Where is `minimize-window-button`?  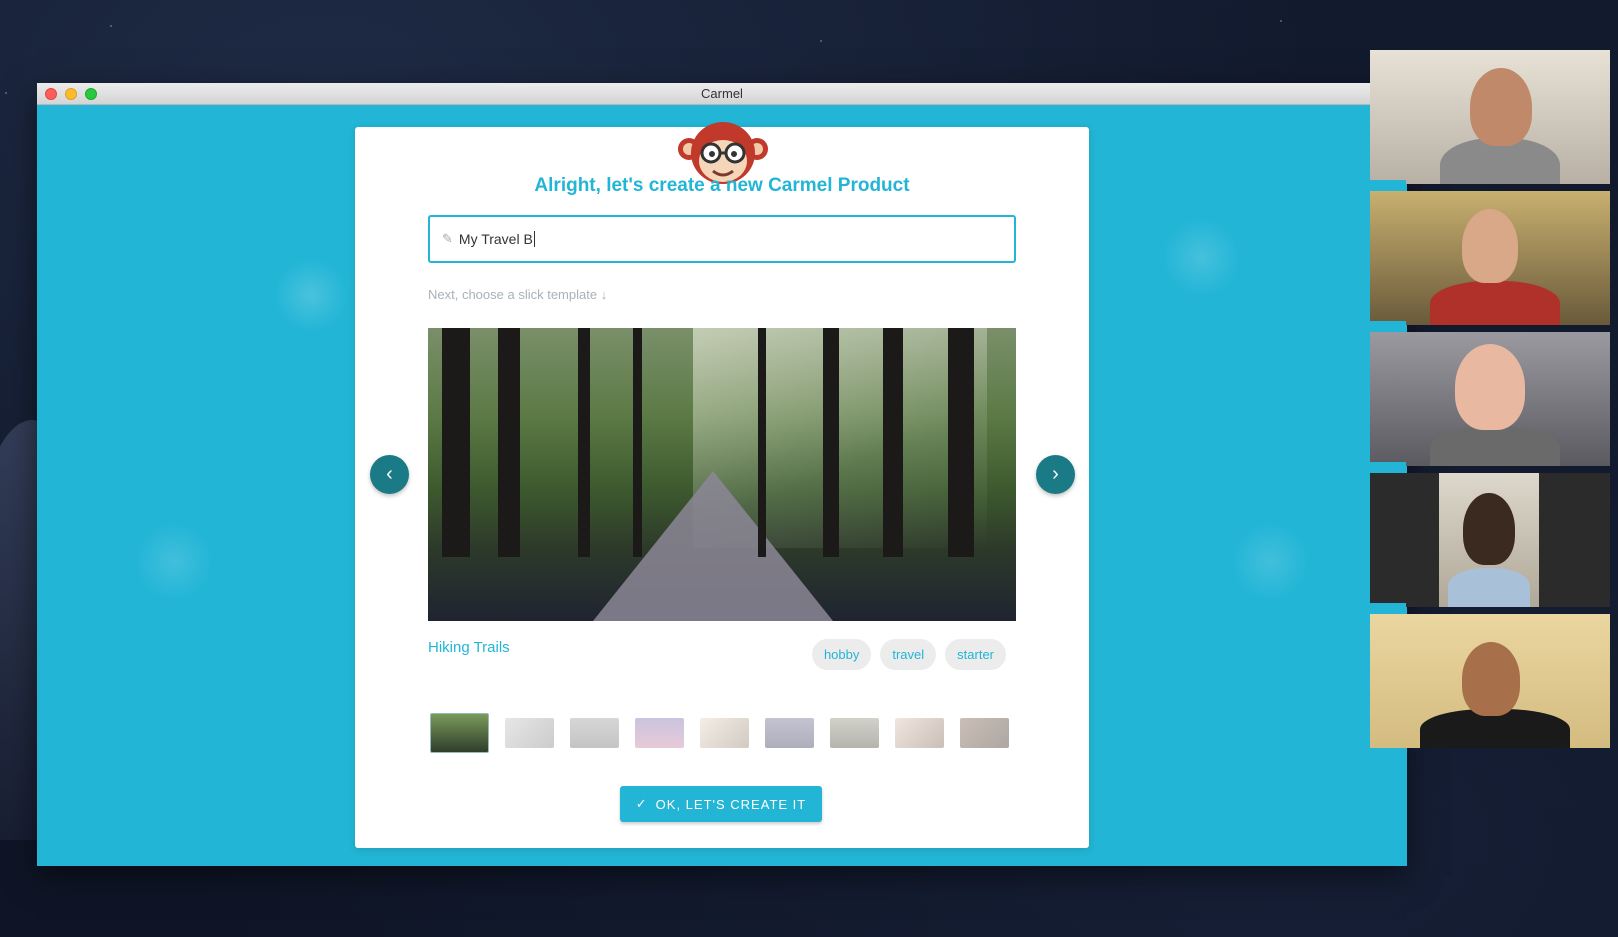
minimize-window-button is located at coordinates (71, 94).